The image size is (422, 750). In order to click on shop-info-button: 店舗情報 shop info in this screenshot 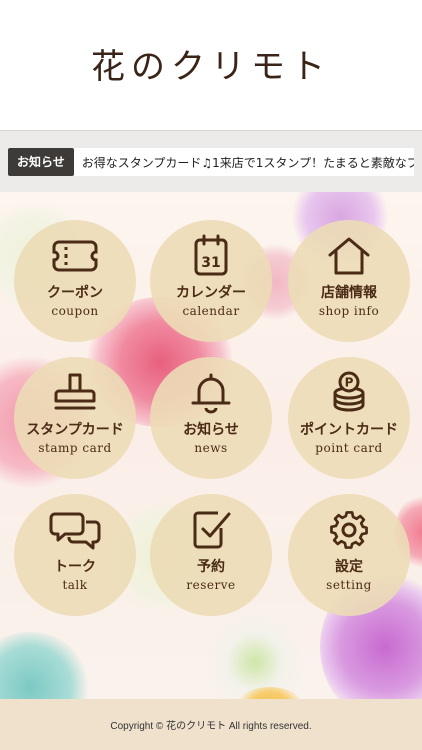, I will do `click(349, 281)`.